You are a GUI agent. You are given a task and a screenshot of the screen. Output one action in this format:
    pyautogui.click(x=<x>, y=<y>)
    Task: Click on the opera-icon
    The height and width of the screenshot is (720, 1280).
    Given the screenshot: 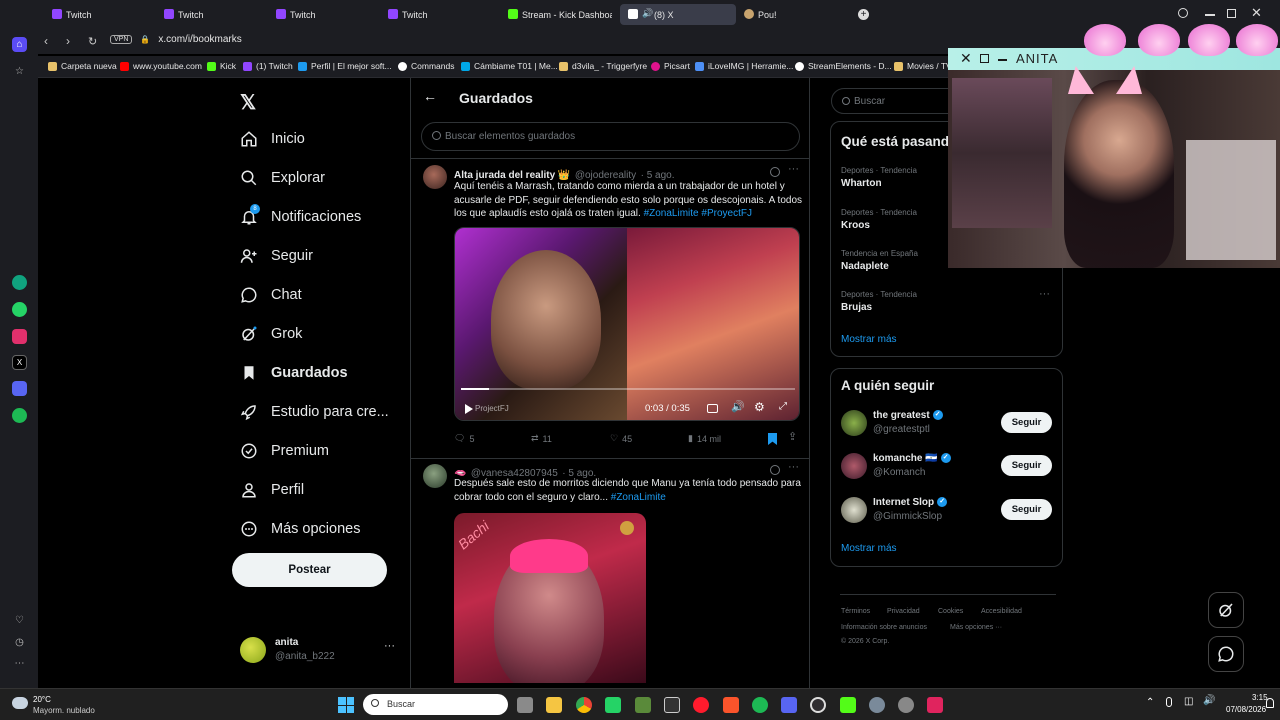 What is the action you would take?
    pyautogui.click(x=701, y=705)
    